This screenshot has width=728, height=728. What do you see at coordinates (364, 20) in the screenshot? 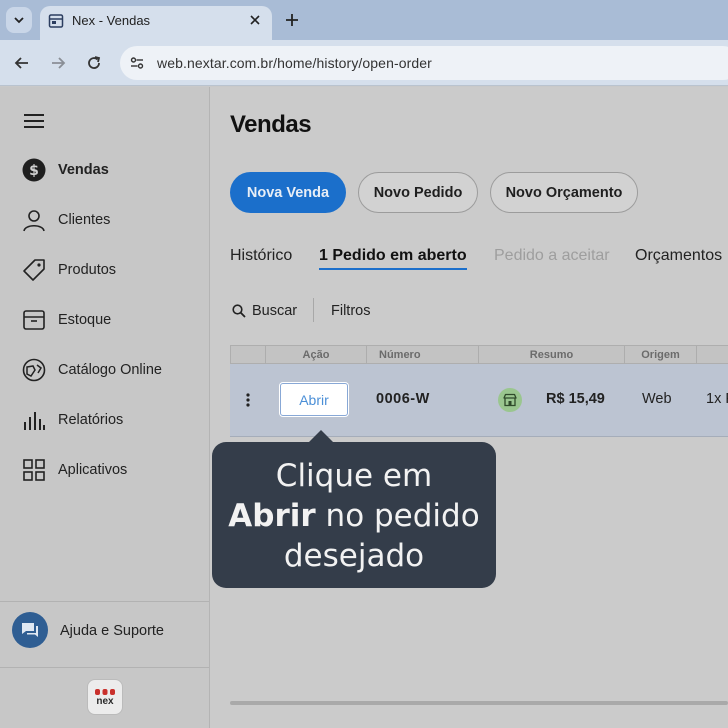
I see `browser-tabstrip: Nex - Vendas` at bounding box center [364, 20].